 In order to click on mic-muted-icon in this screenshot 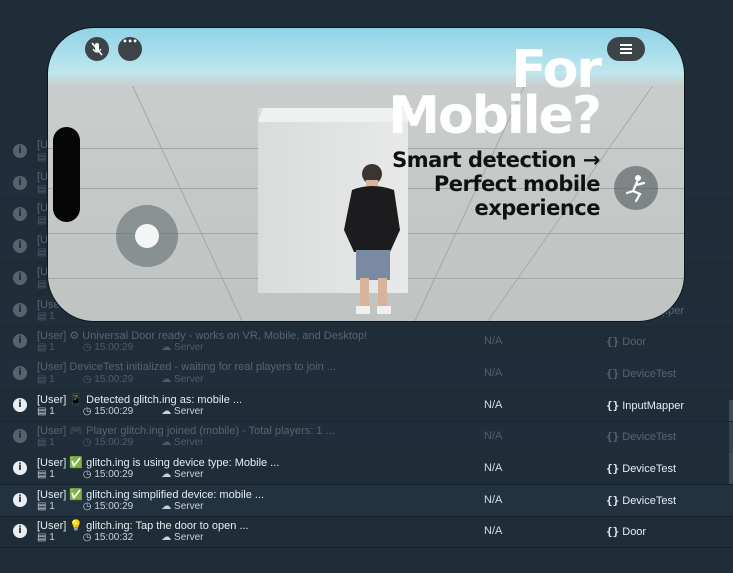, I will do `click(97, 49)`.